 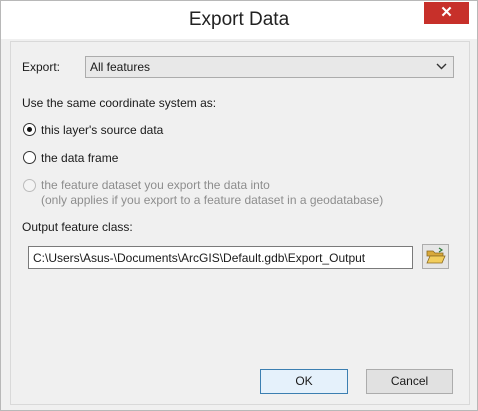 I want to click on close-button: ✕, so click(x=446, y=13).